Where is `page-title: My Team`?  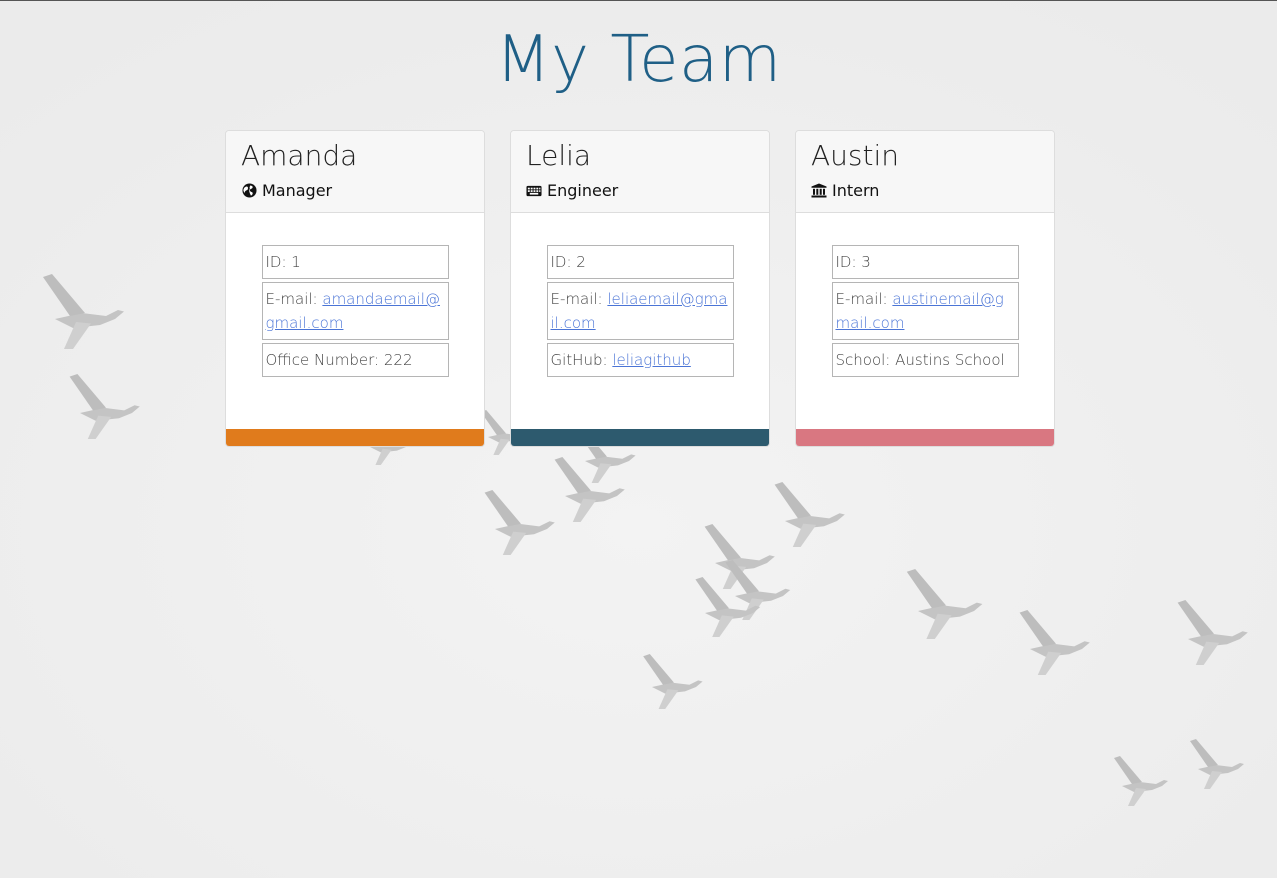 page-title: My Team is located at coordinates (638, 60).